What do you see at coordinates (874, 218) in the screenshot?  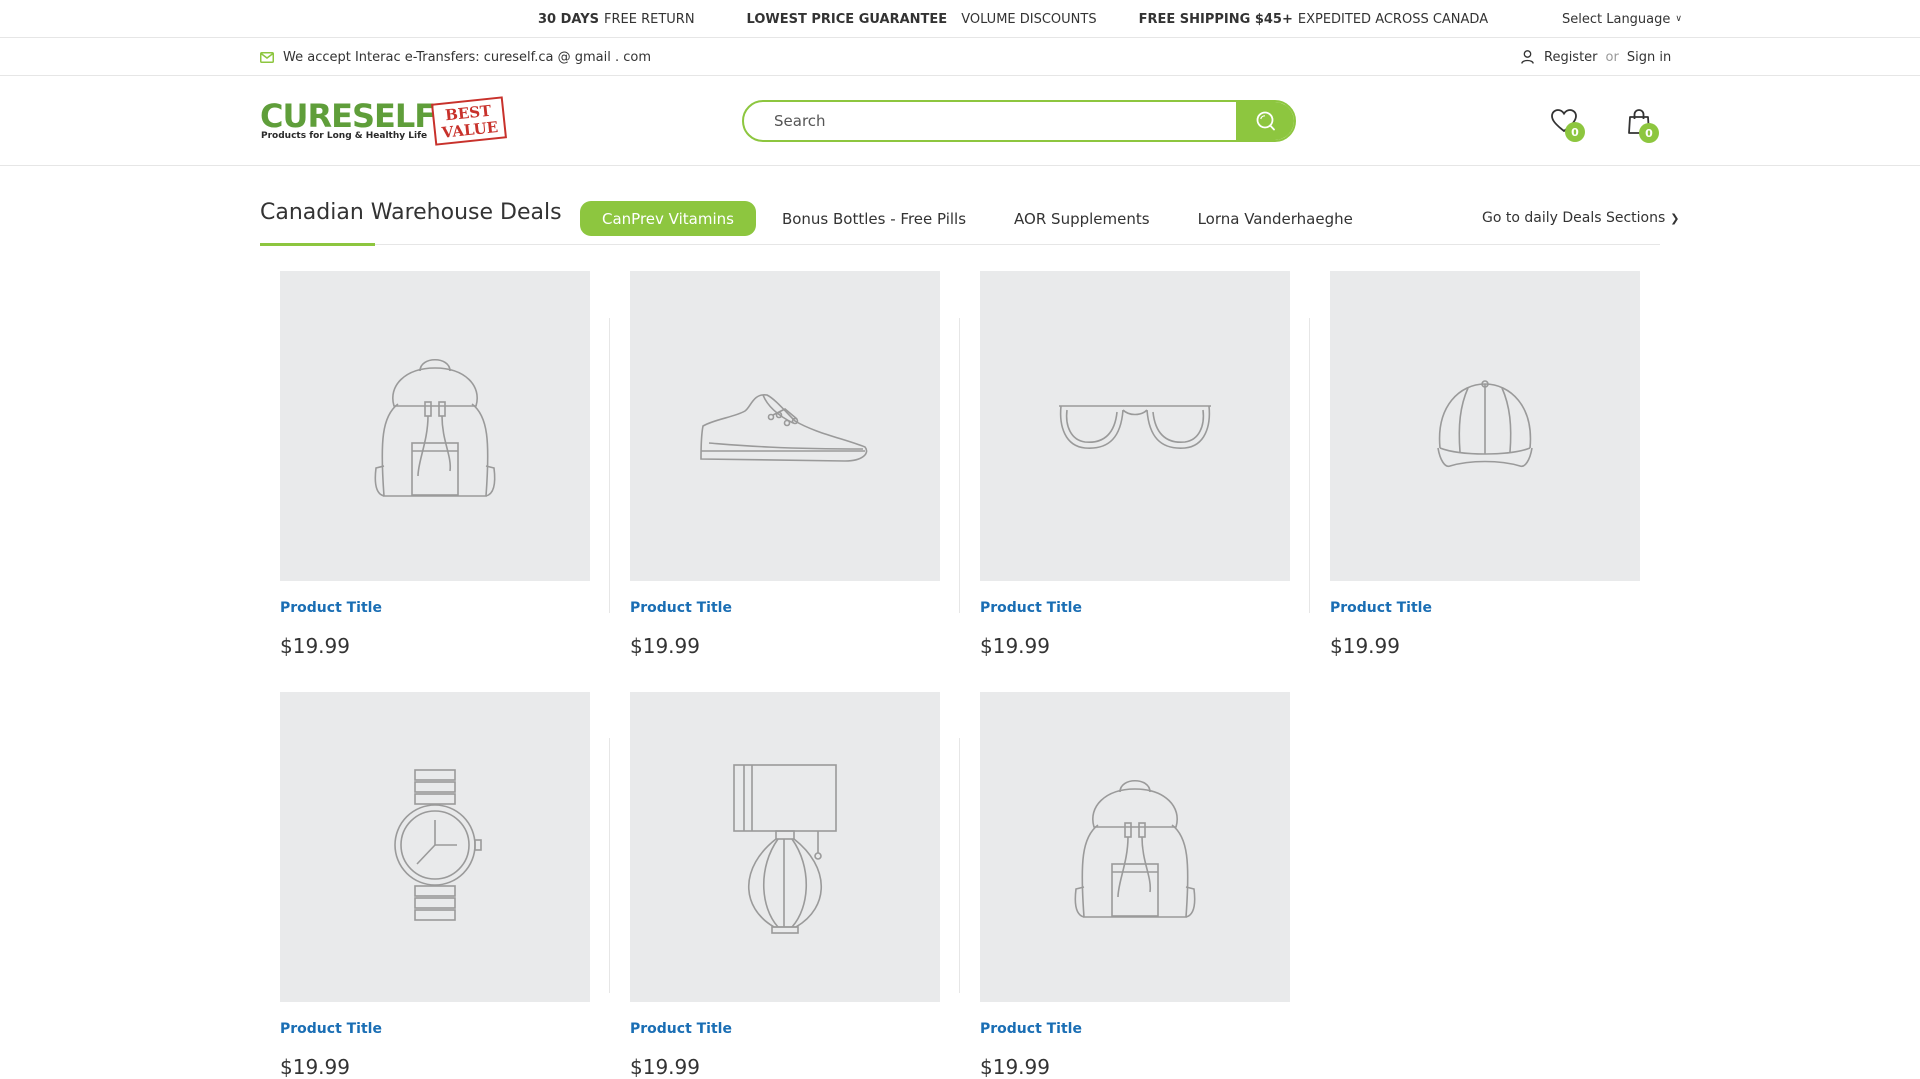 I see `tab-bonus-bottles: Bonus Bottles - Free Pills` at bounding box center [874, 218].